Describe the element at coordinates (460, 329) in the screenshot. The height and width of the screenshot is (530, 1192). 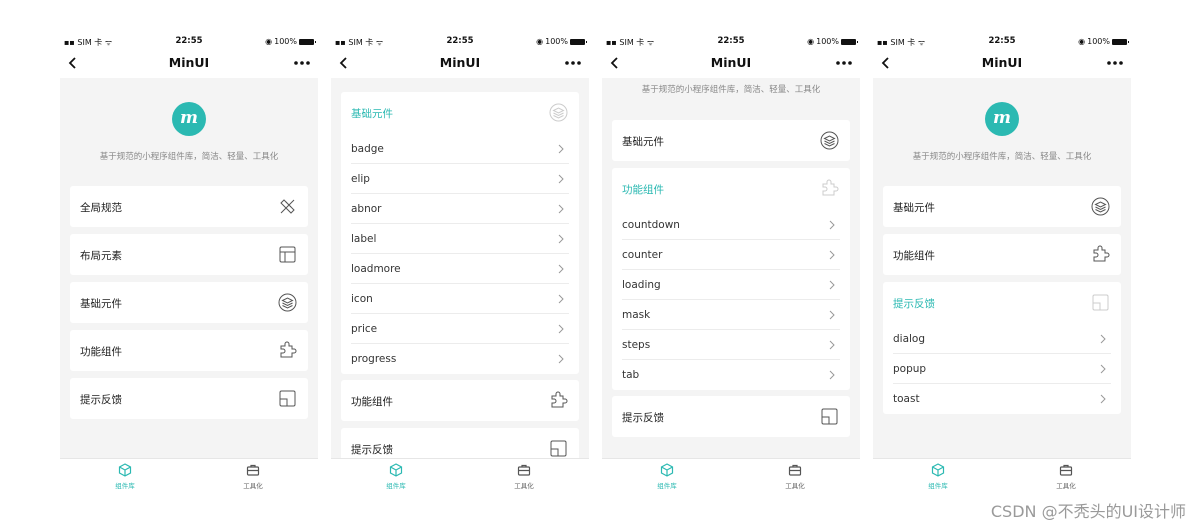
I see `list-item: price` at that location.